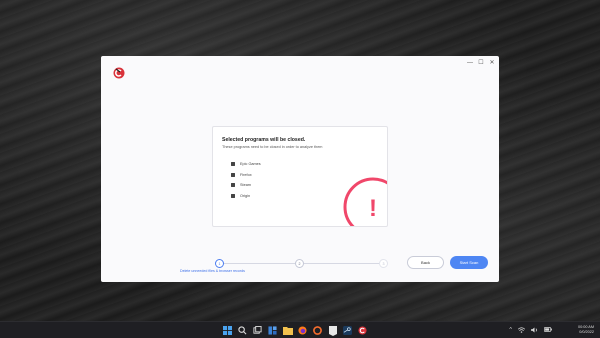  I want to click on system-tray: ^, so click(530, 331).